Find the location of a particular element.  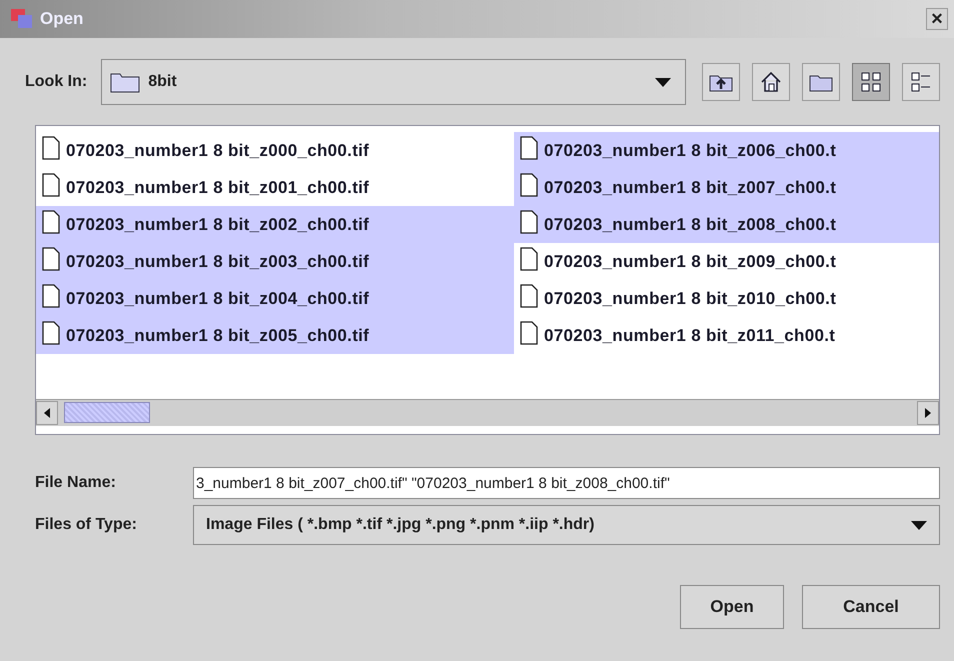

file-name-label: File Name: is located at coordinates (76, 483).